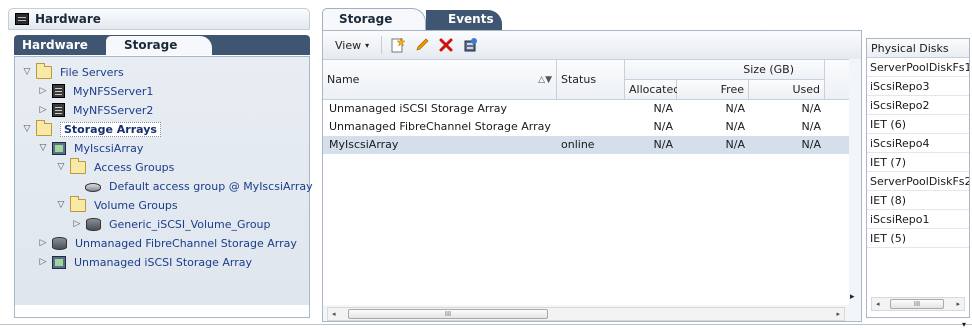 This screenshot has height=330, width=972. I want to click on tree-item-mynfsserver2: ▷ MyNFSServer2, so click(95, 110).